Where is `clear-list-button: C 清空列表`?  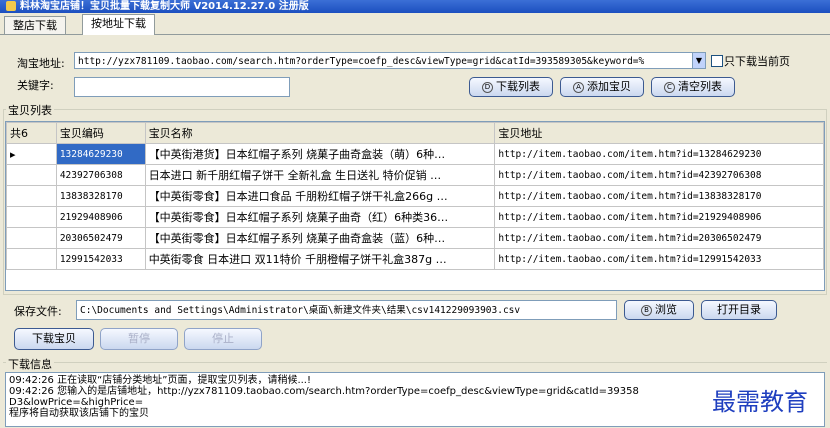
clear-list-button: C 清空列表 is located at coordinates (693, 87).